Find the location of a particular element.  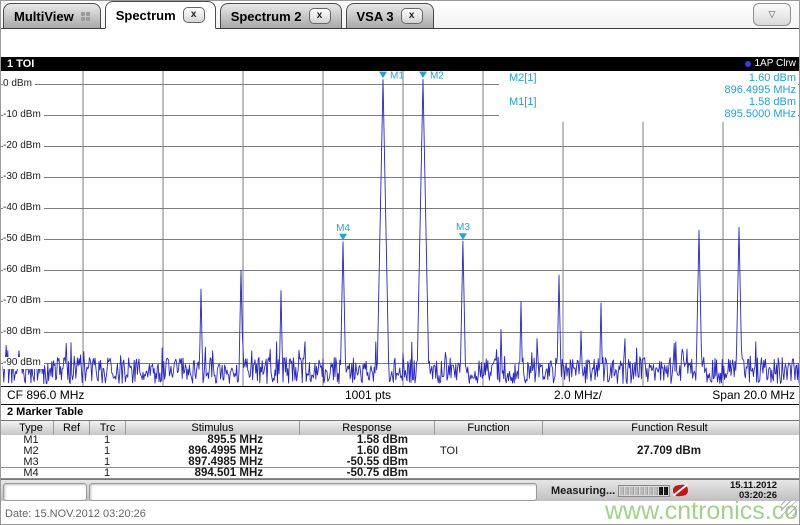

window-title: 1 TOI is located at coordinates (21, 64).